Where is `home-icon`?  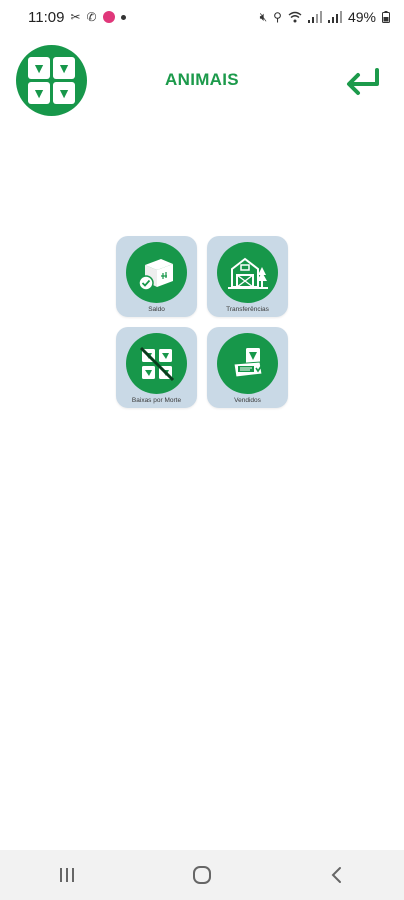 home-icon is located at coordinates (201, 875).